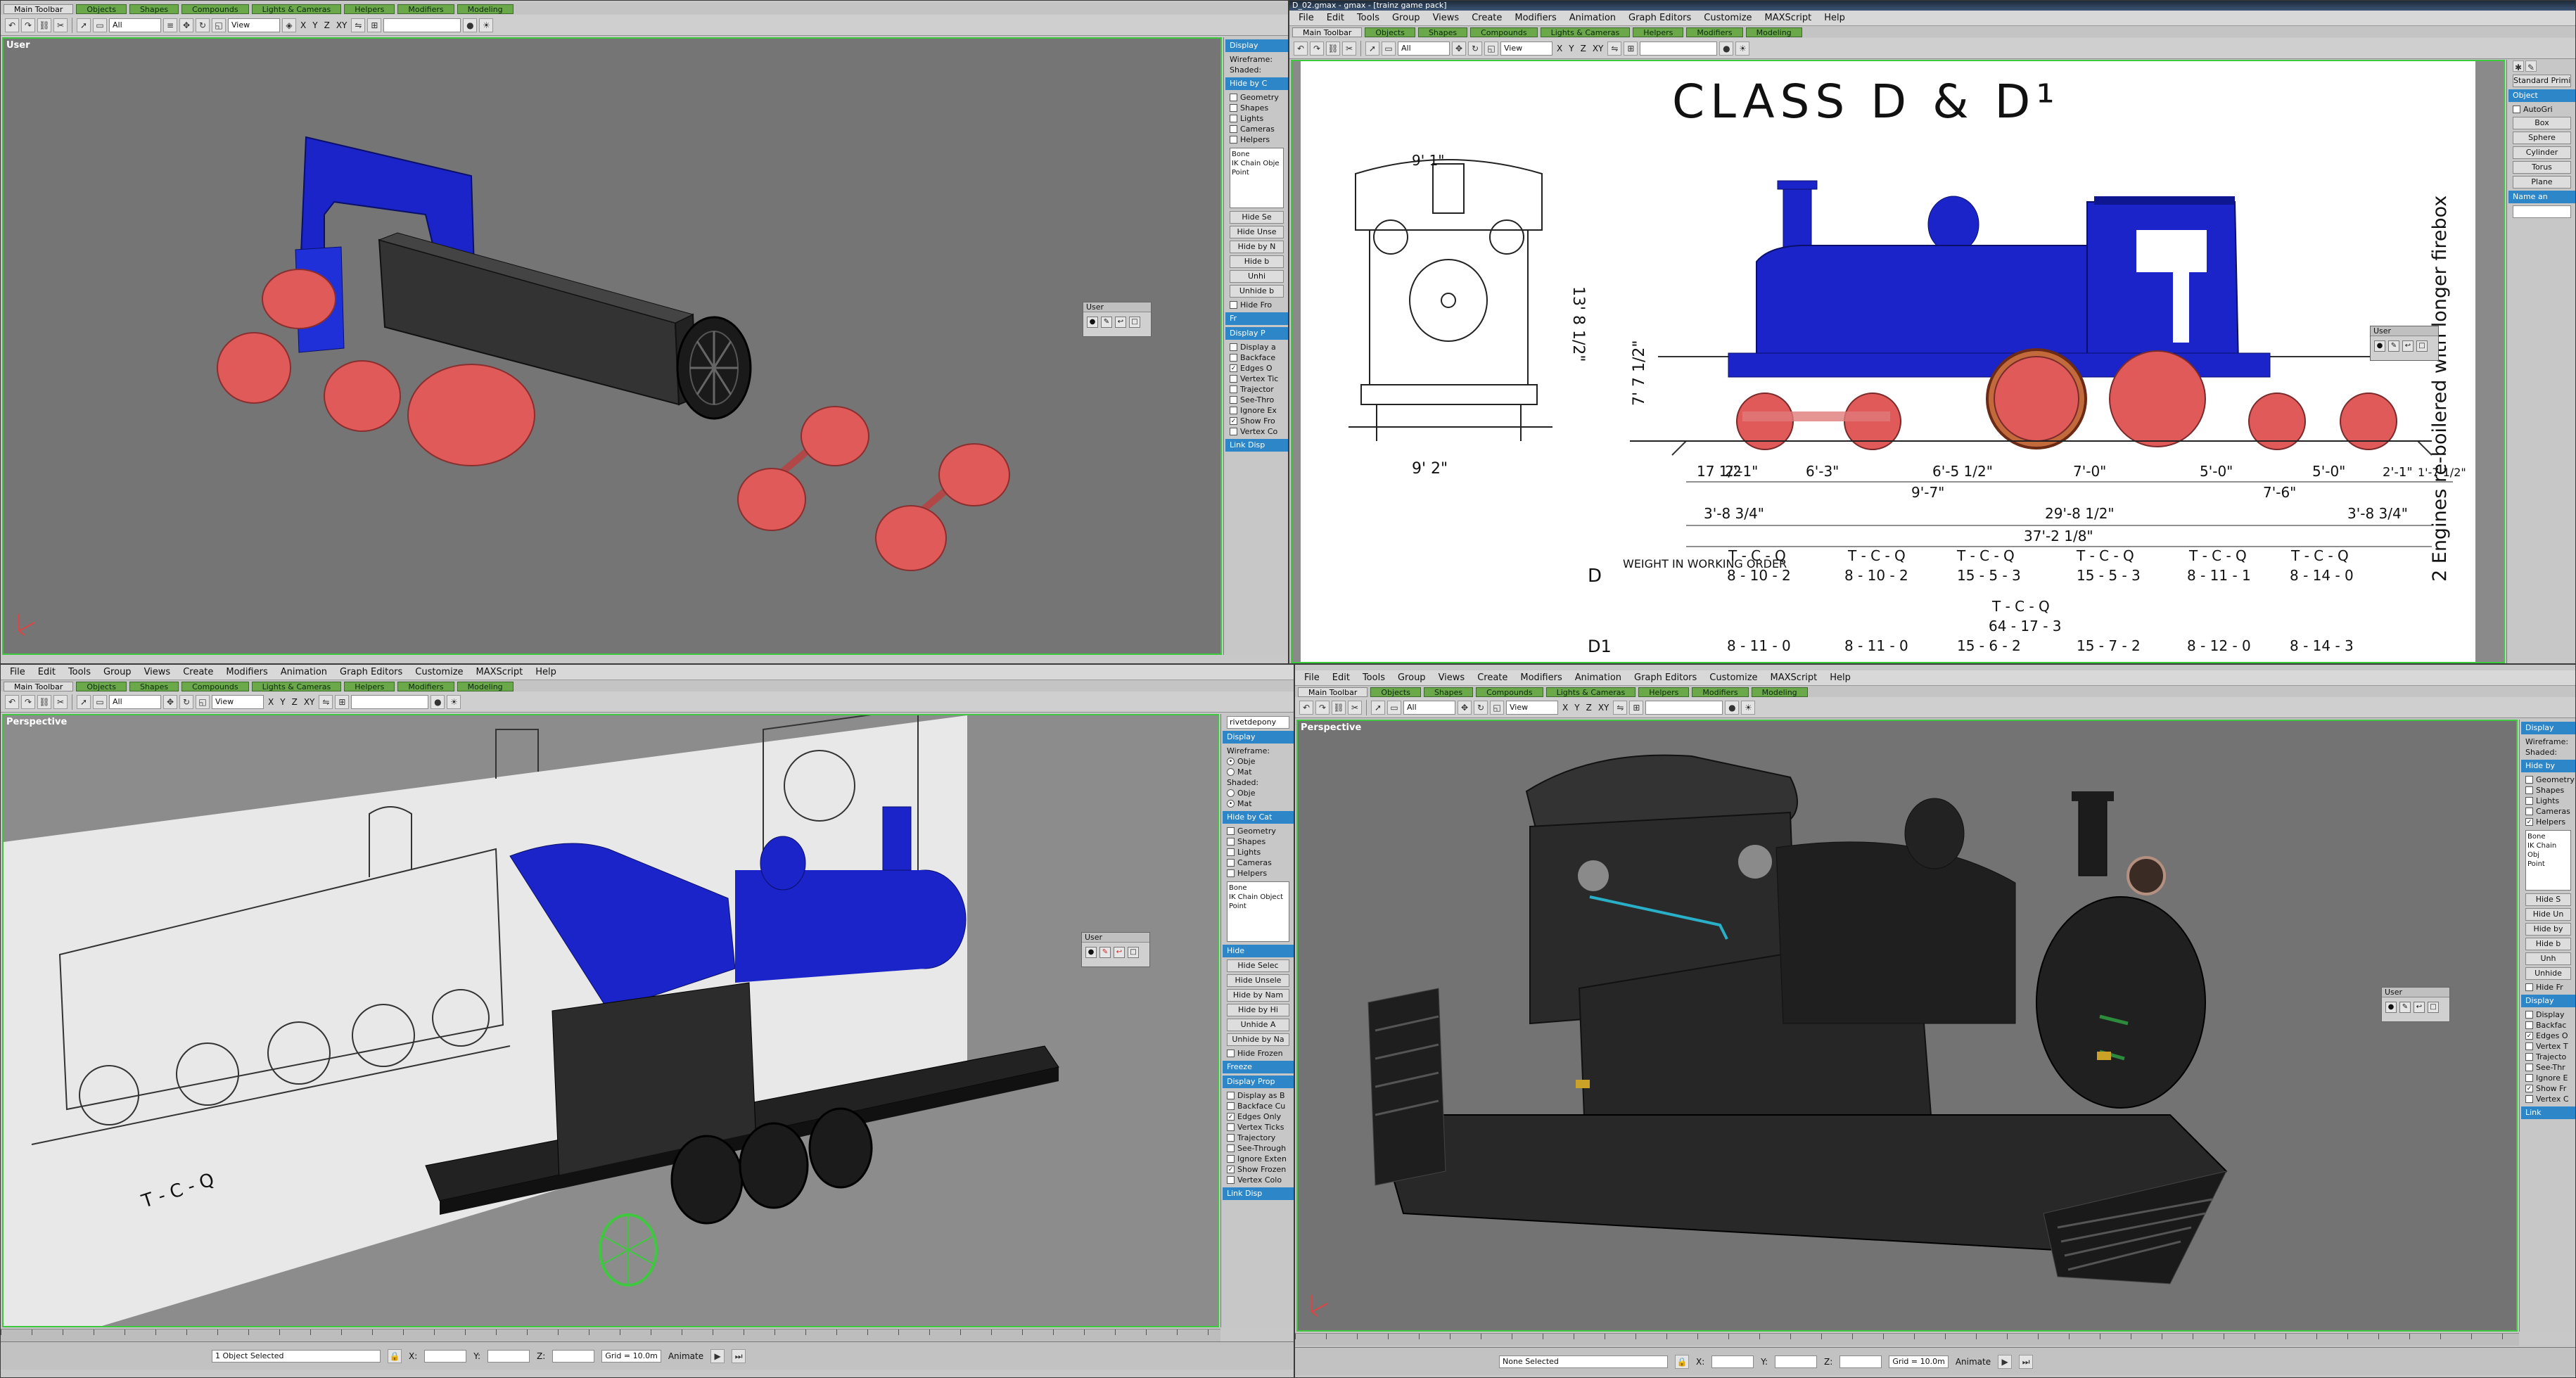 This screenshot has width=2576, height=1378. I want to click on menu-group: Group, so click(1406, 18).